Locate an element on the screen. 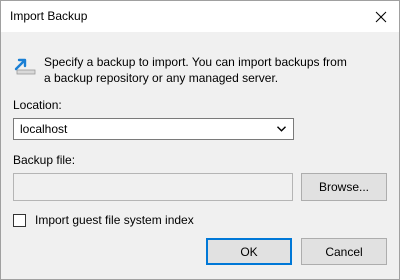  import-index-checkbox is located at coordinates (19, 220).